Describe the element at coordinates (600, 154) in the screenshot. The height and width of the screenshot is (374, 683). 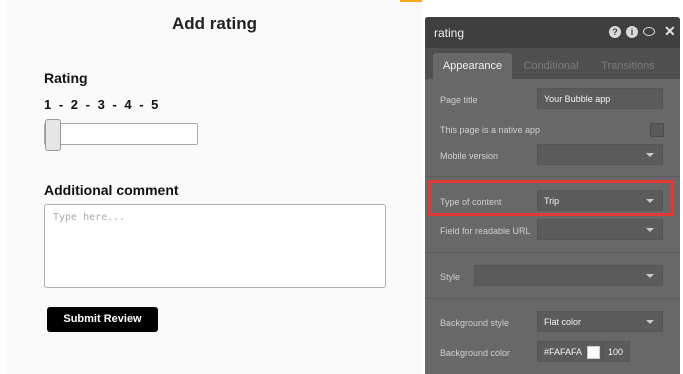
I see `mobile-version-dropdown` at that location.